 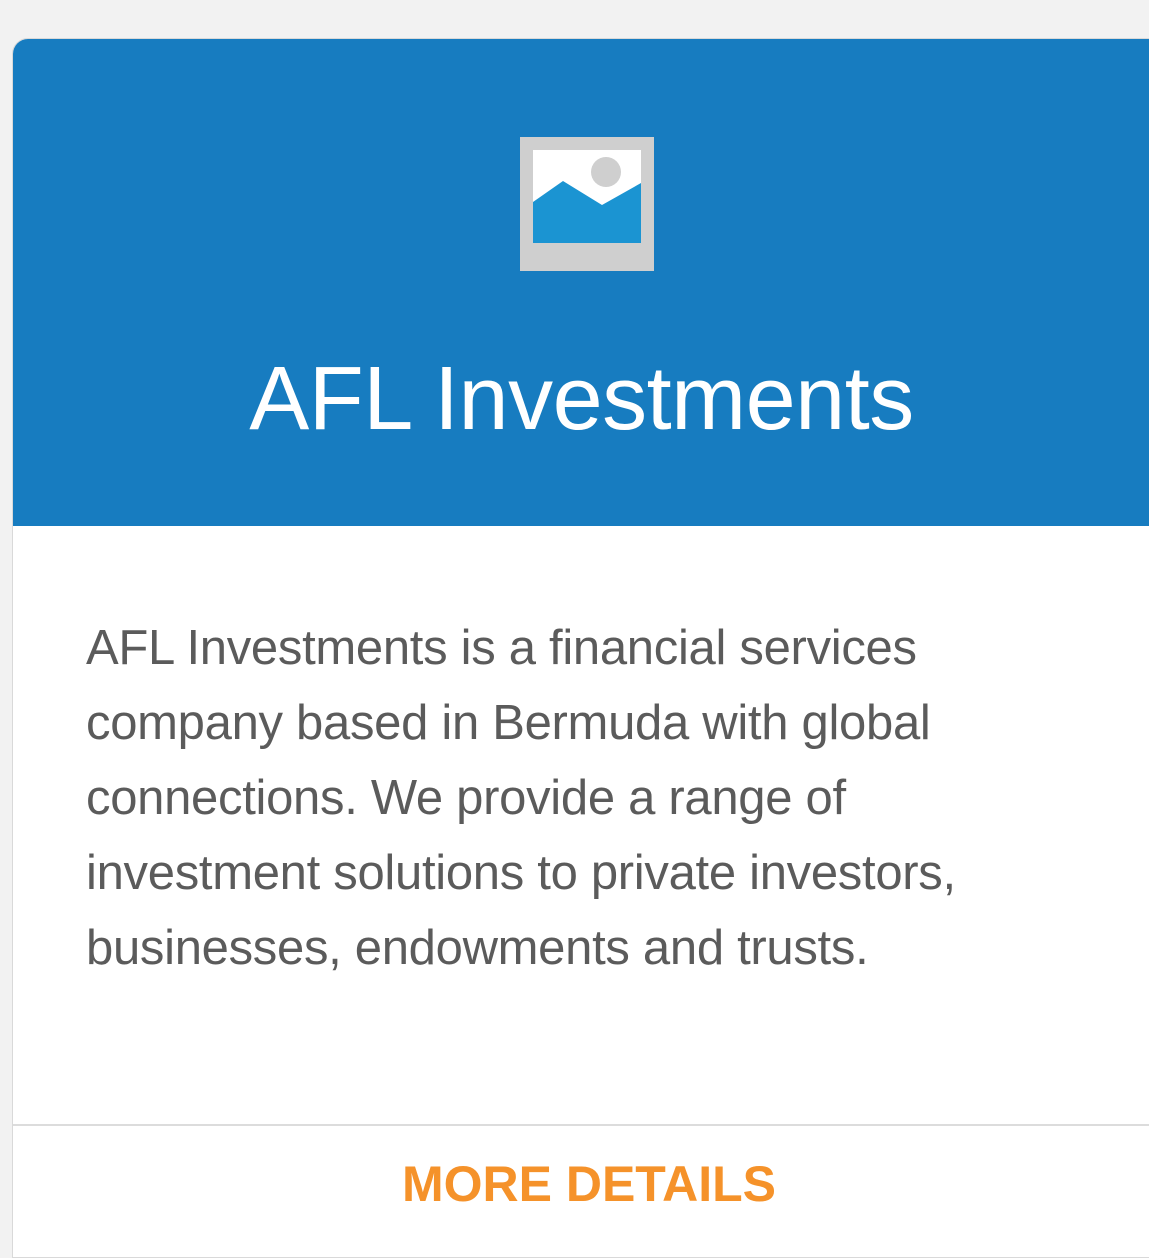 What do you see at coordinates (581, 399) in the screenshot?
I see `card-title: AFL Investments` at bounding box center [581, 399].